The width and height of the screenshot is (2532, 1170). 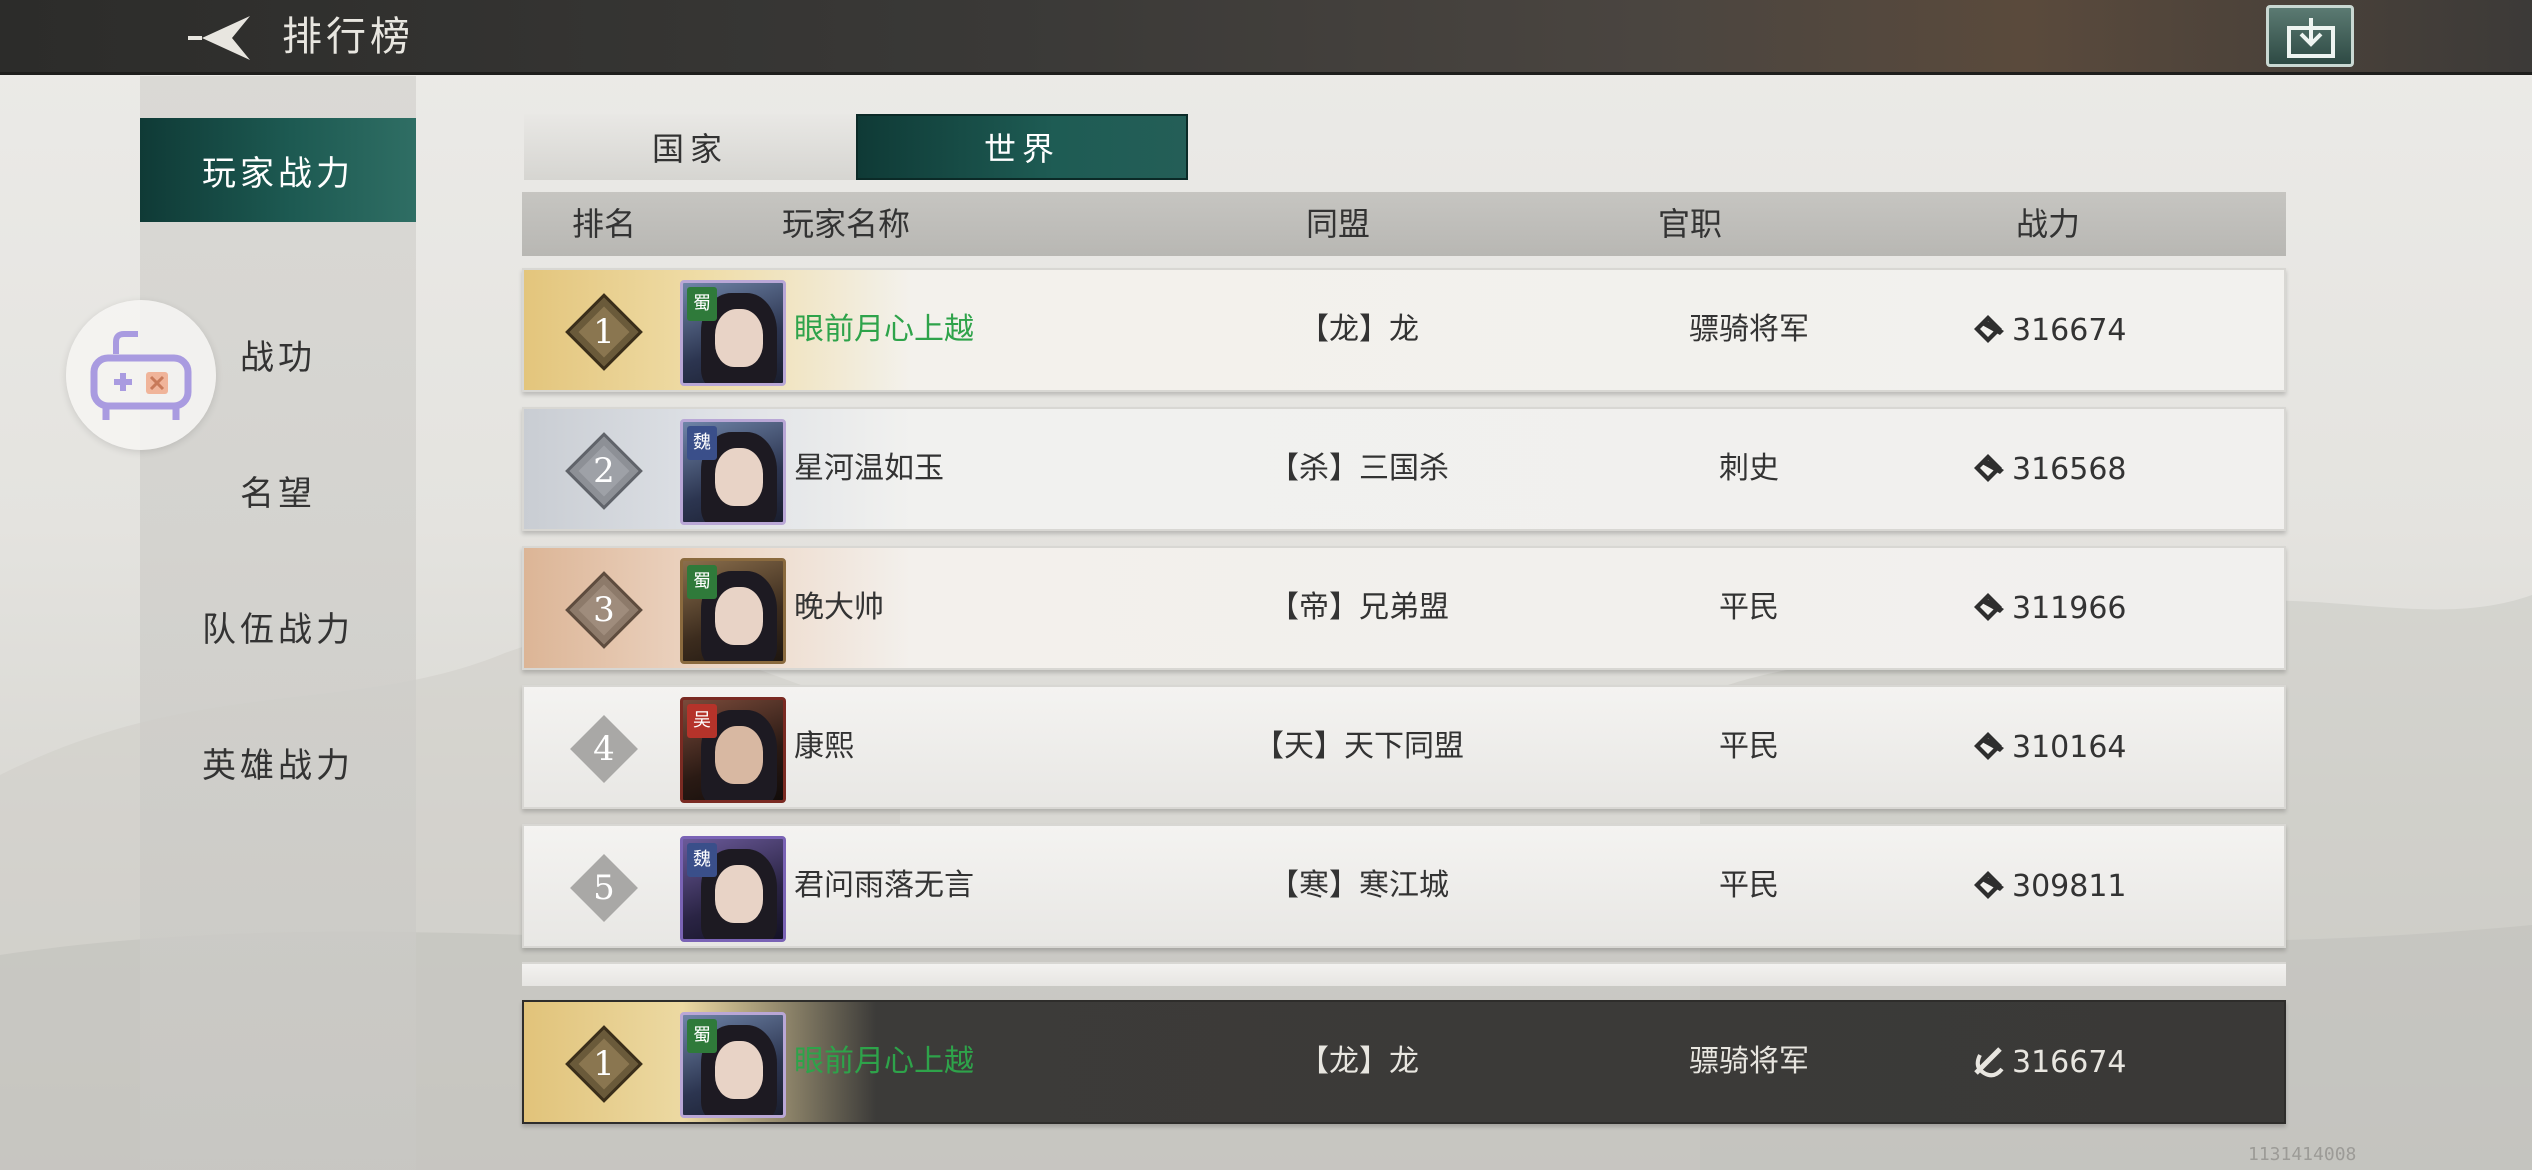 I want to click on player-name: 星河温如玉, so click(x=869, y=468).